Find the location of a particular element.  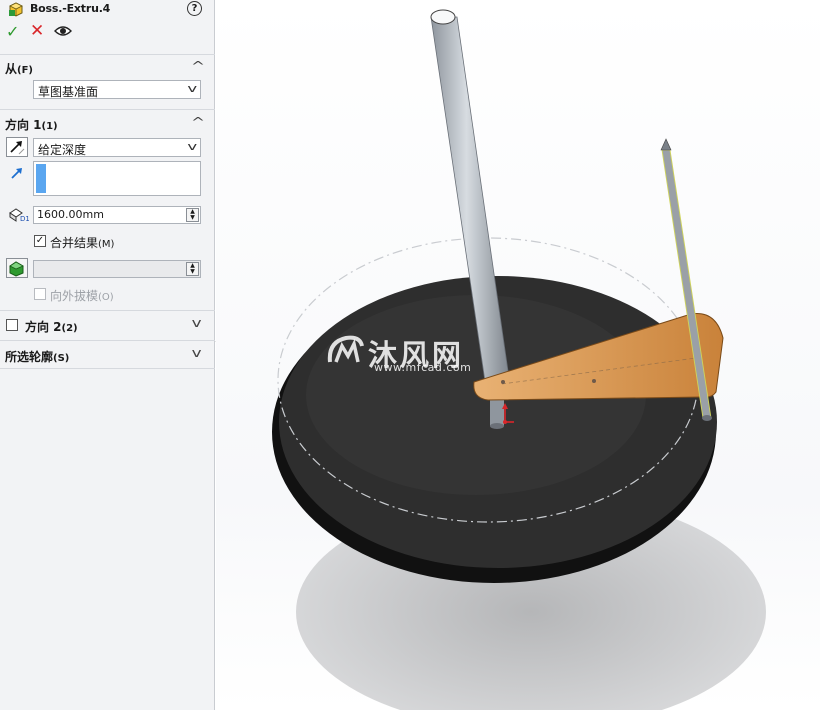

depth-input: 1600.00mm ▲ ▼ is located at coordinates (117, 215).